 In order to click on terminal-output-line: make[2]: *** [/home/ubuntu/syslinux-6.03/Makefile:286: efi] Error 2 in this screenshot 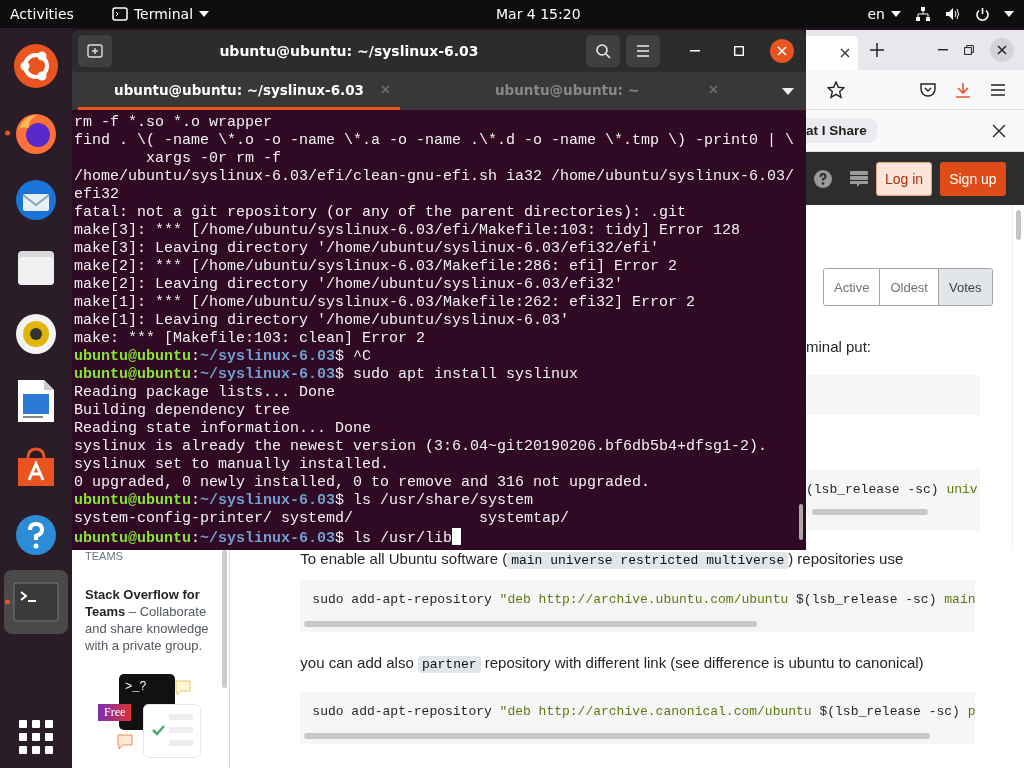, I will do `click(376, 267)`.